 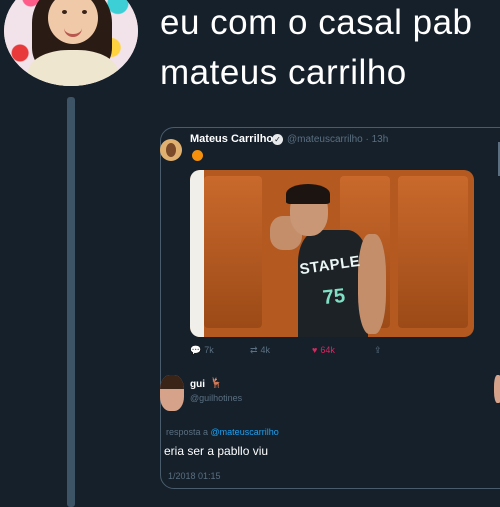 What do you see at coordinates (231, 139) in the screenshot?
I see `quoted-author-name: Mateus Carrilho` at bounding box center [231, 139].